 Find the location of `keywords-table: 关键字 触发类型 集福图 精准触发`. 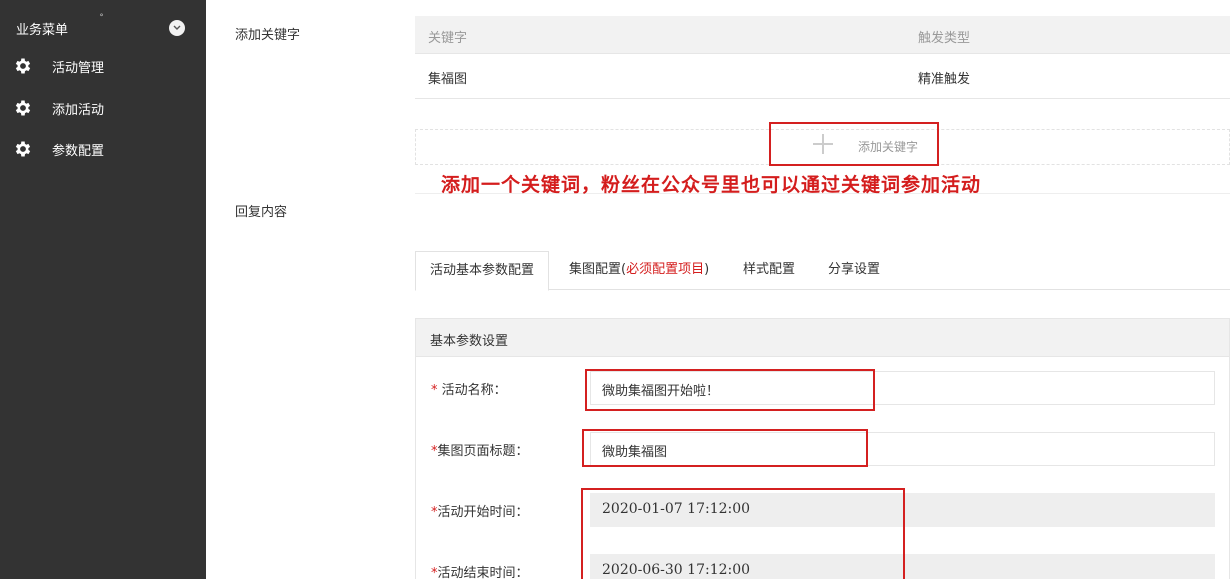

keywords-table: 关键字 触发类型 集福图 精准触发 is located at coordinates (822, 57).